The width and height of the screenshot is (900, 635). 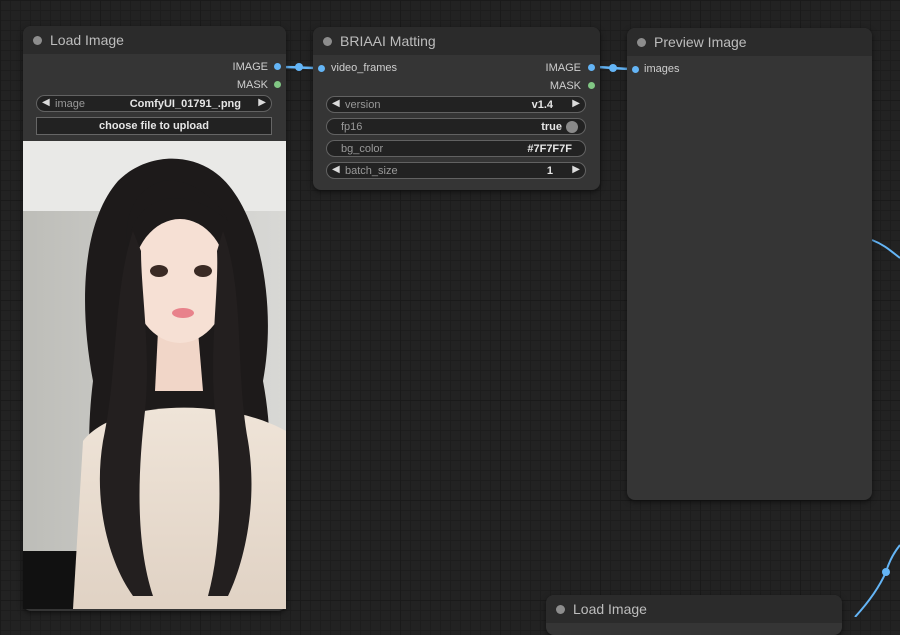 I want to click on widget-label: image, so click(x=70, y=104).